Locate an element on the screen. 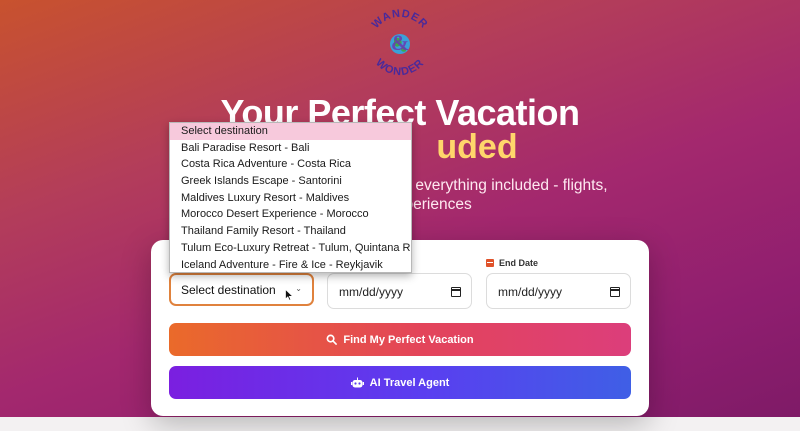 The height and width of the screenshot is (431, 800). destination-select-value: Select destination is located at coordinates (228, 290).